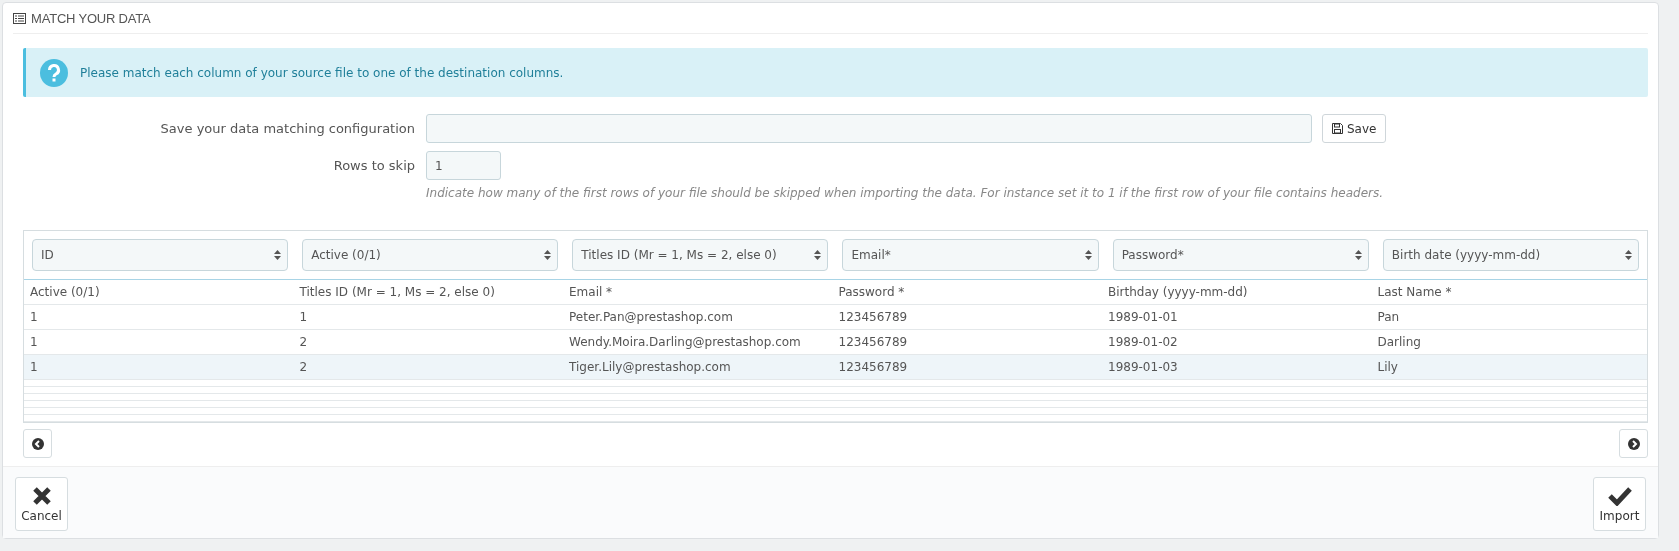 The height and width of the screenshot is (551, 1679). Describe the element at coordinates (91, 18) in the screenshot. I see `panel-title: MATCH YOUR DATA` at that location.